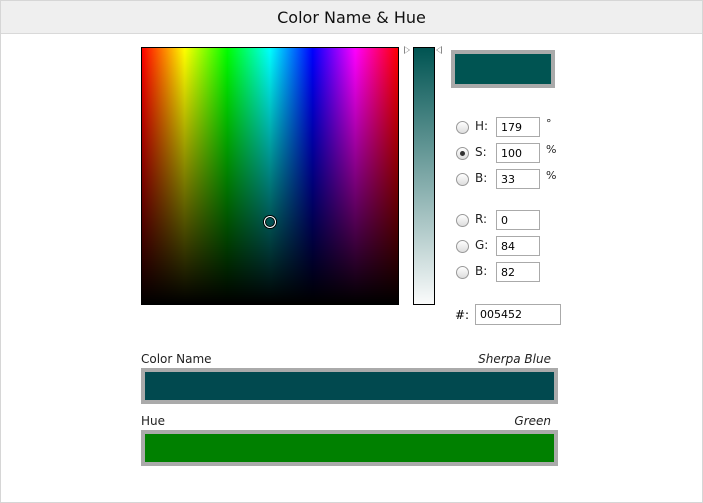 The height and width of the screenshot is (503, 703). What do you see at coordinates (518, 127) in the screenshot?
I see `hue-input` at bounding box center [518, 127].